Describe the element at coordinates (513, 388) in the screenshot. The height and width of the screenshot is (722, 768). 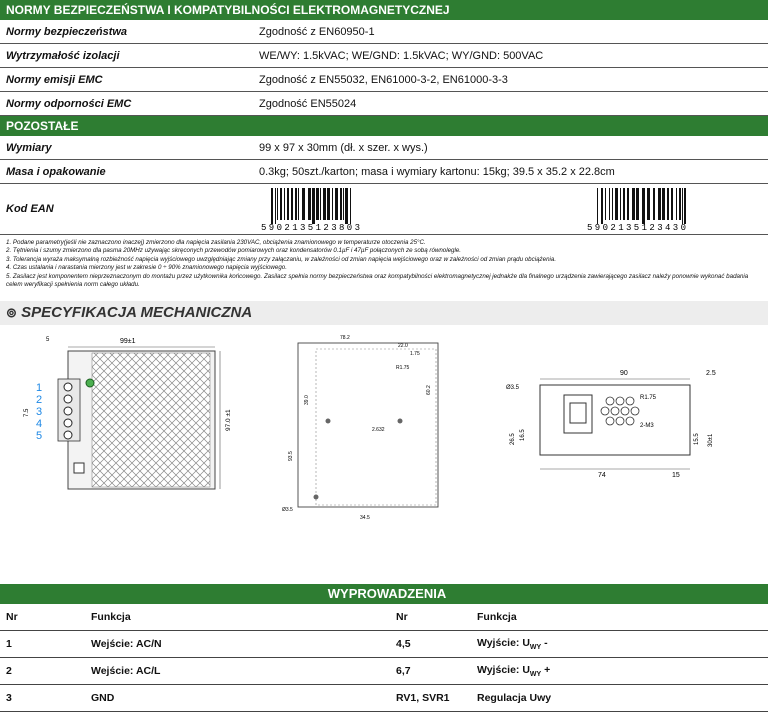
I see `dim-c: Ø3.5` at that location.